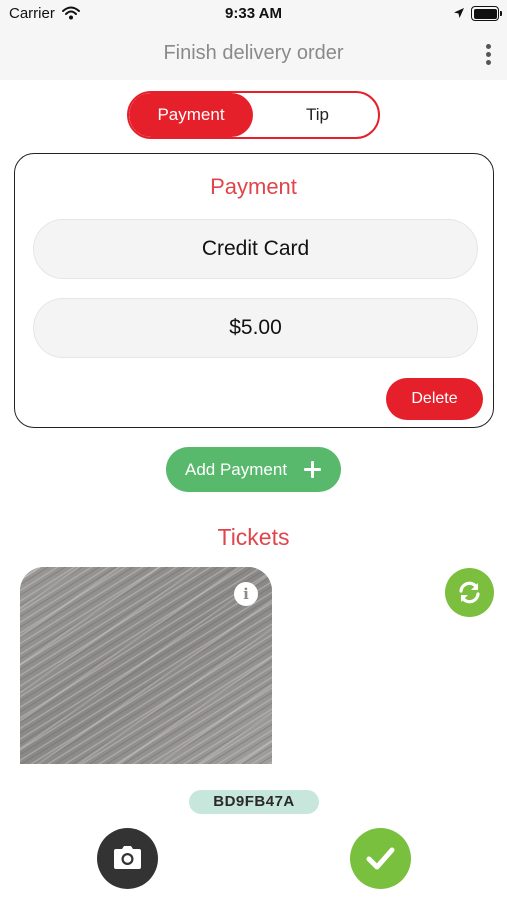 The height and width of the screenshot is (900, 507). I want to click on tab-payment: Payment, so click(191, 115).